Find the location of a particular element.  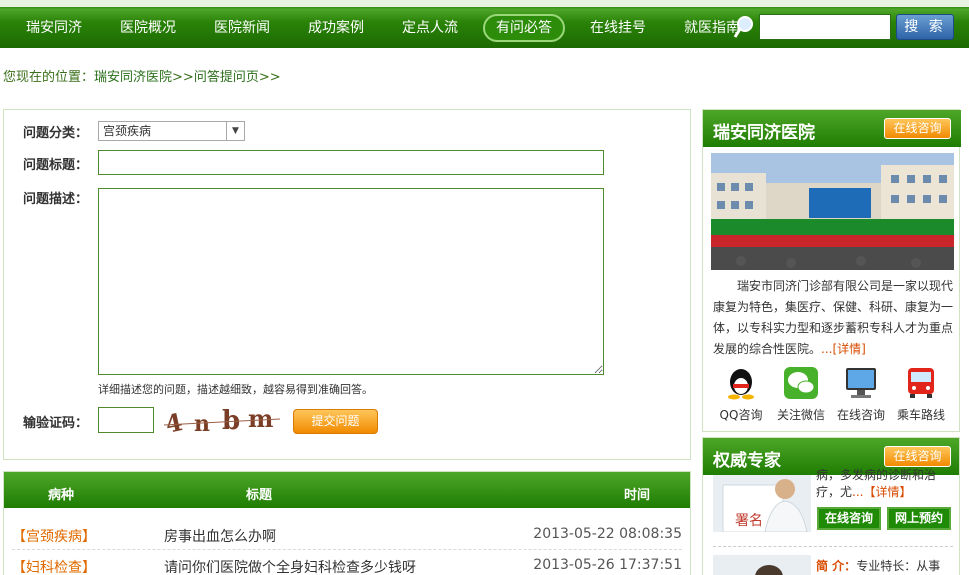

title-label: 问题标题： is located at coordinates (56, 165).